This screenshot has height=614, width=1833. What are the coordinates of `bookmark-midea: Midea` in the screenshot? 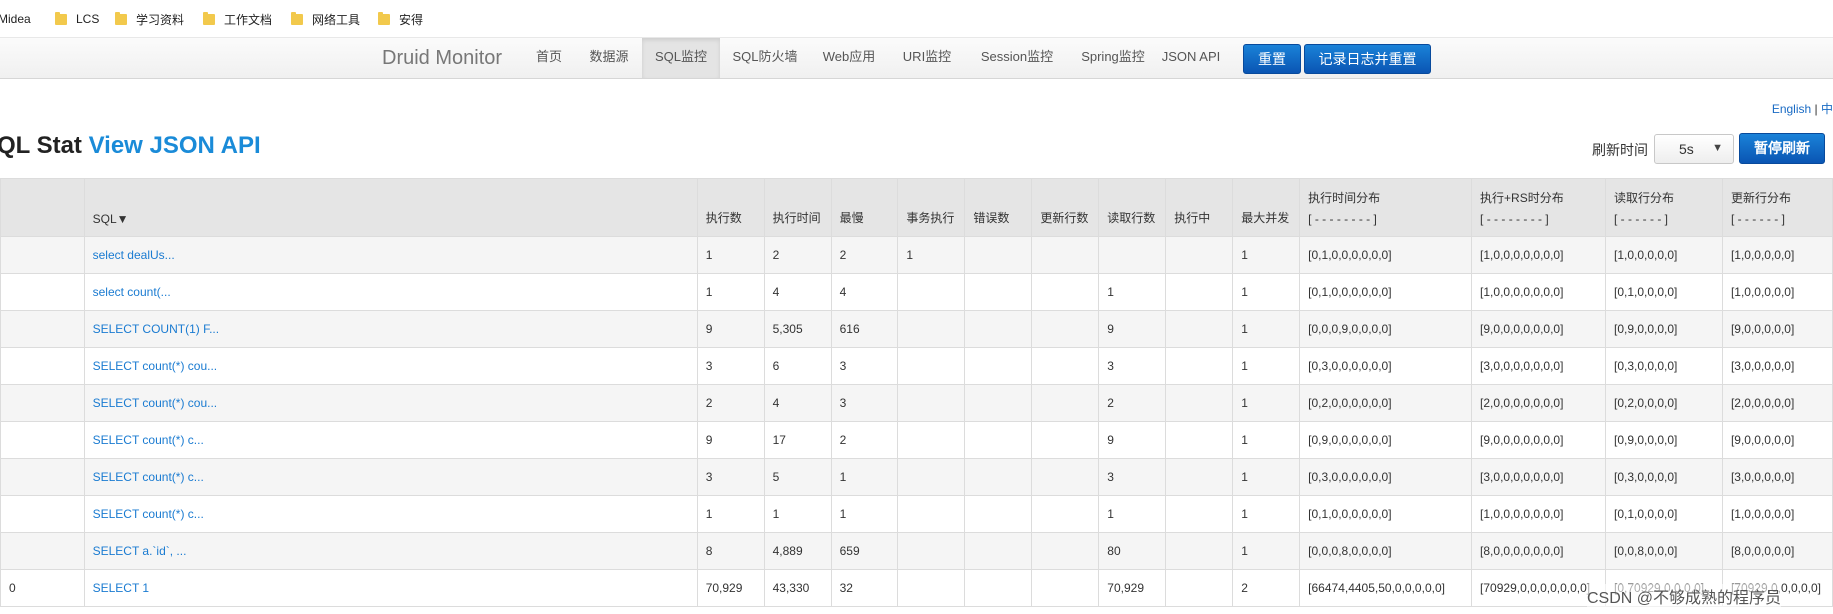 It's located at (15, 19).